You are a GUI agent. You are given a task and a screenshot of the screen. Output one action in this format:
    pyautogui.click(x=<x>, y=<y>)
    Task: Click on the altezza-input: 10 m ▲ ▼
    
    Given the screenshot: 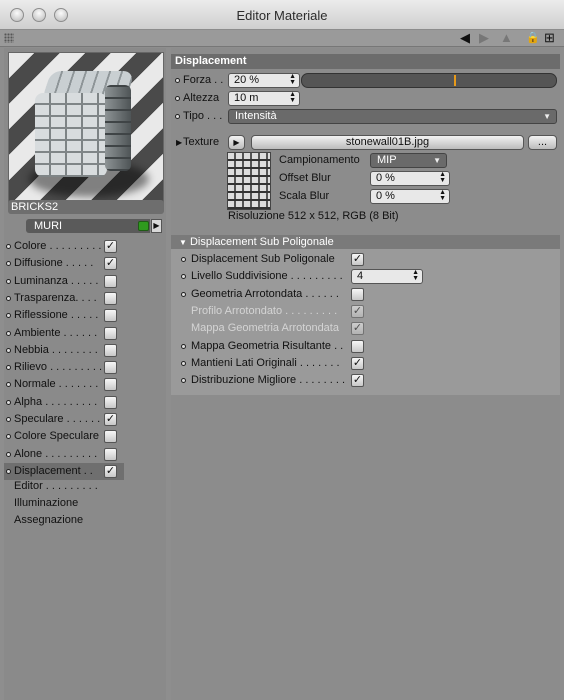 What is the action you would take?
    pyautogui.click(x=264, y=98)
    